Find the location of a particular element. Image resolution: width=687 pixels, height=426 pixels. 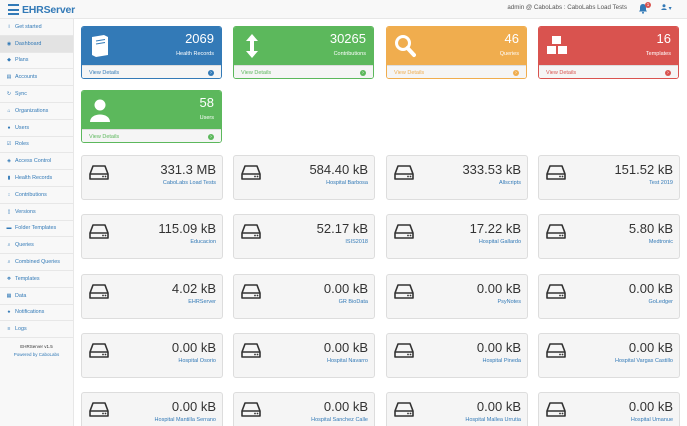

logs-icon: ≡ is located at coordinates (9, 329).